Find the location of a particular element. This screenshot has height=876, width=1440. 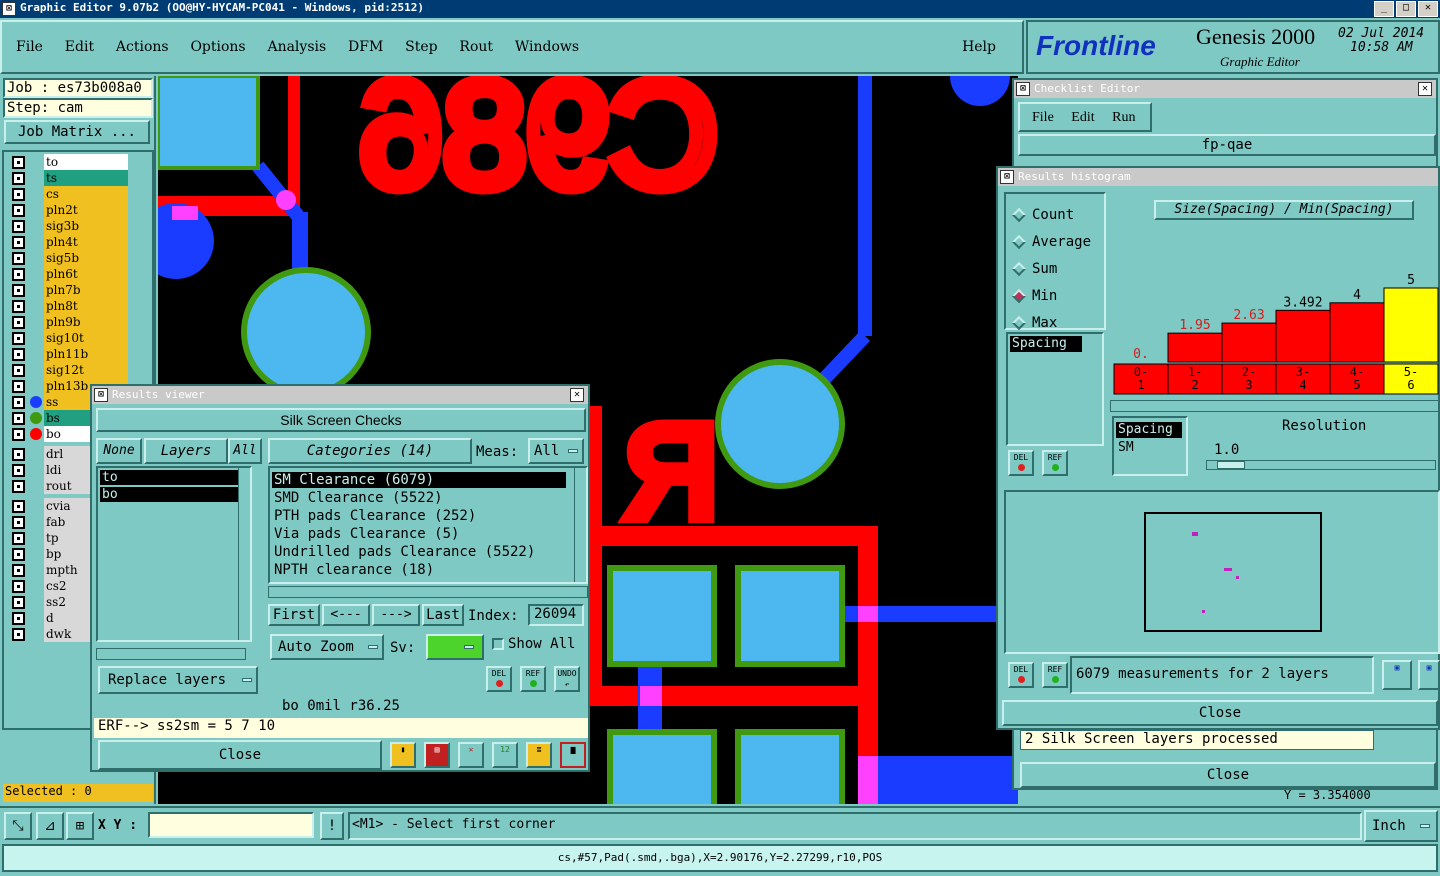

histogram-close-button: Close is located at coordinates (1220, 713).